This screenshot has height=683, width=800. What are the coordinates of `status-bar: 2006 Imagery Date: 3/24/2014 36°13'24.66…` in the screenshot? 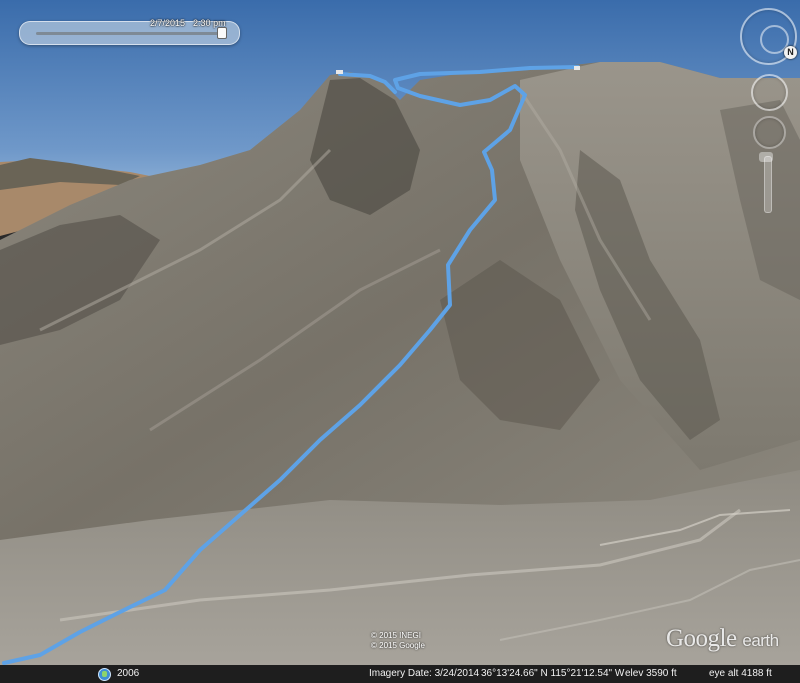 It's located at (400, 674).